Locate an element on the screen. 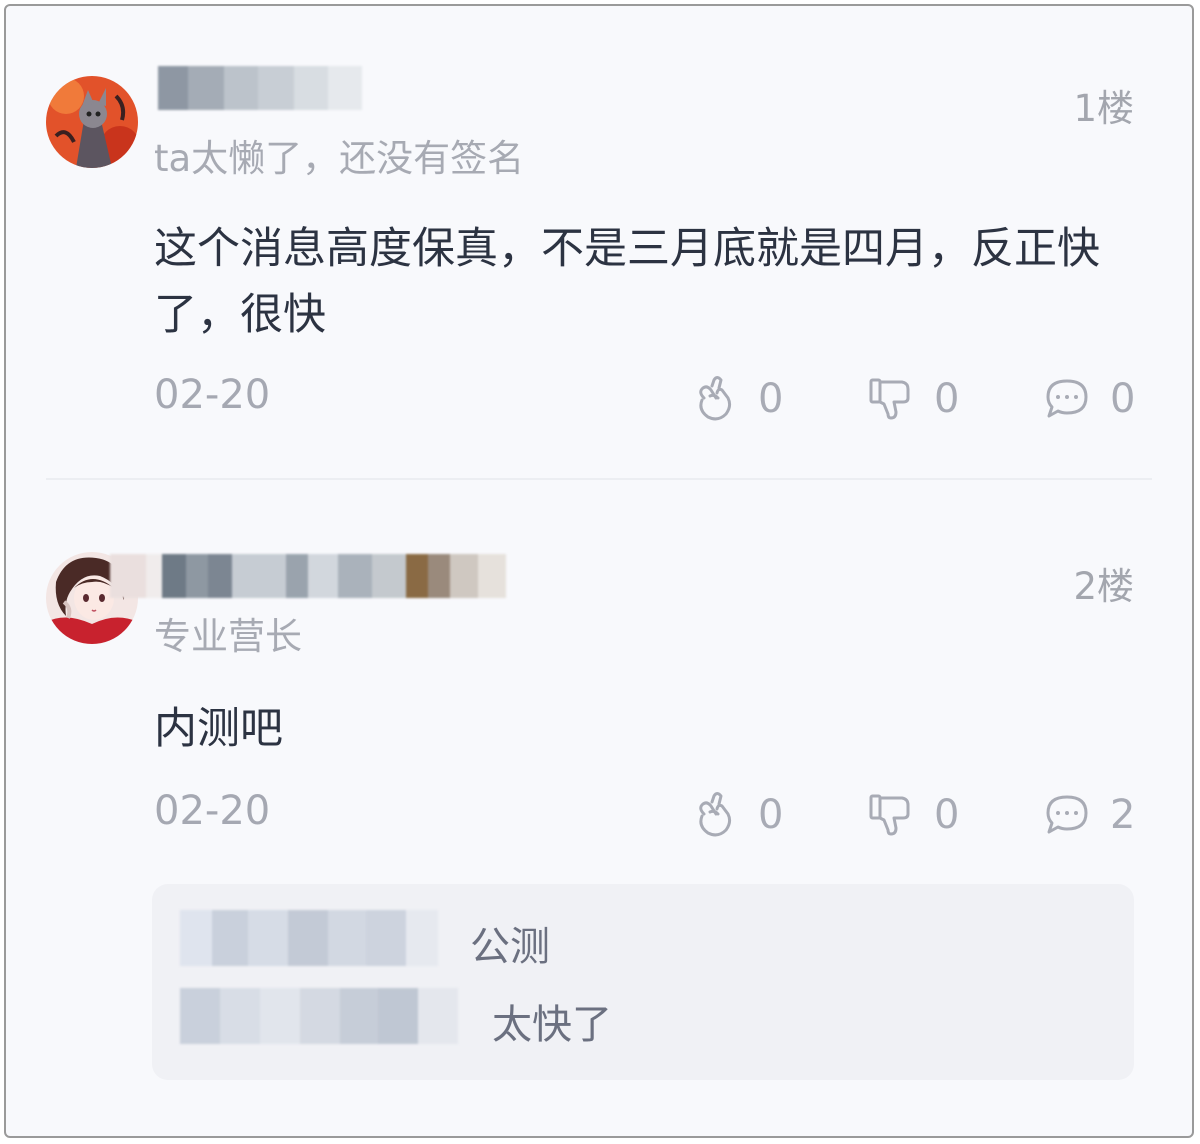 The image size is (1200, 1144). username-blurred is located at coordinates (308, 576).